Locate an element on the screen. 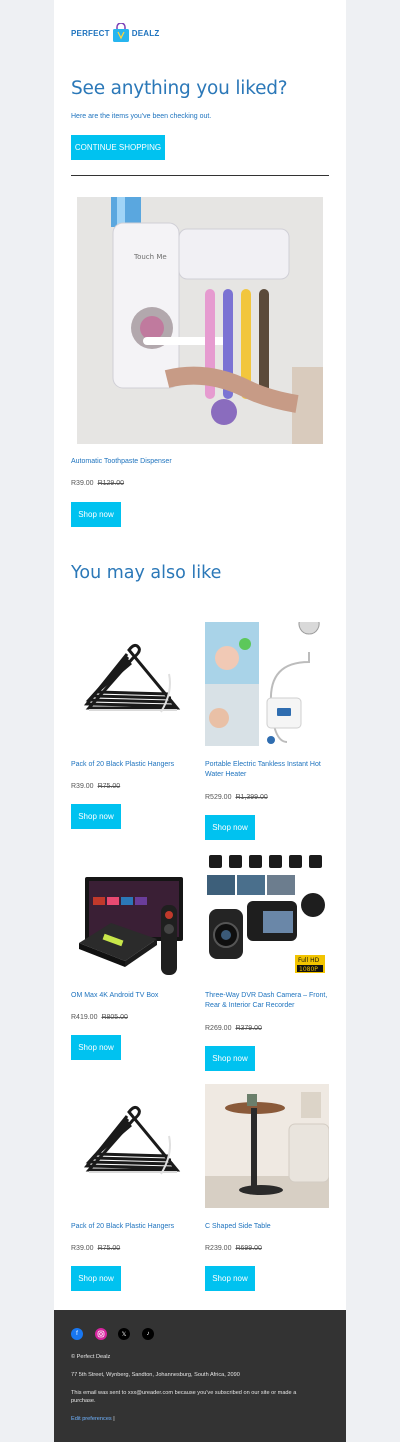 The image size is (400, 1442). price-old: R379.00 is located at coordinates (248, 1028).